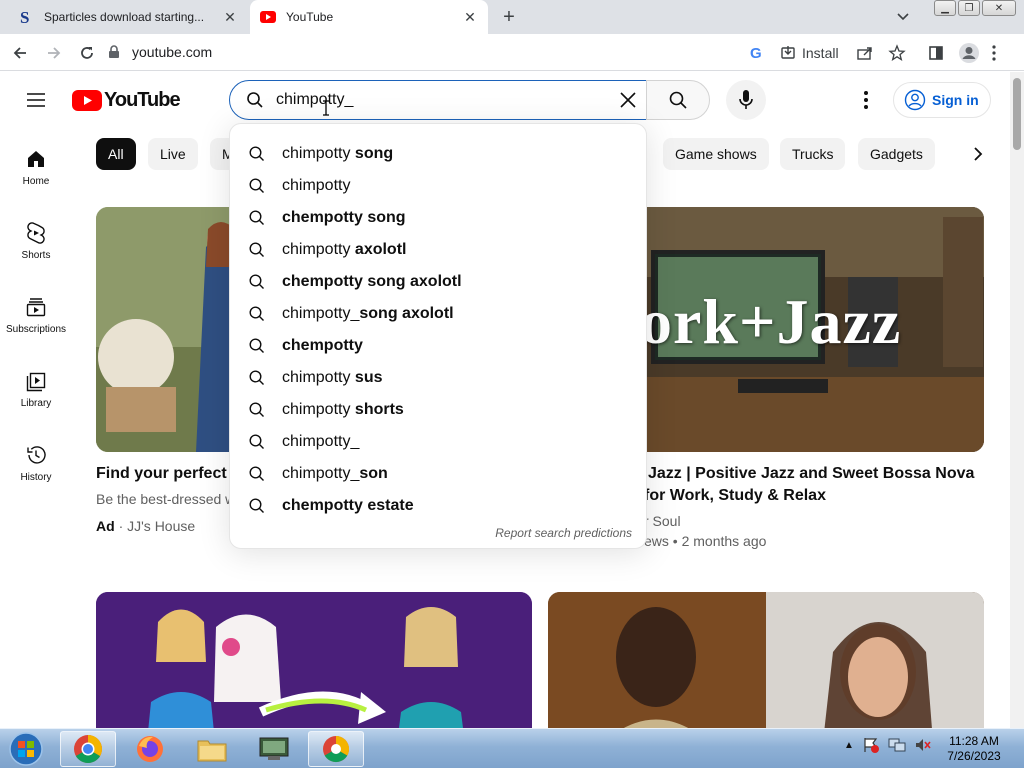 Image resolution: width=1024 pixels, height=768 pixels. Describe the element at coordinates (628, 100) in the screenshot. I see `clear-search-icon` at that location.